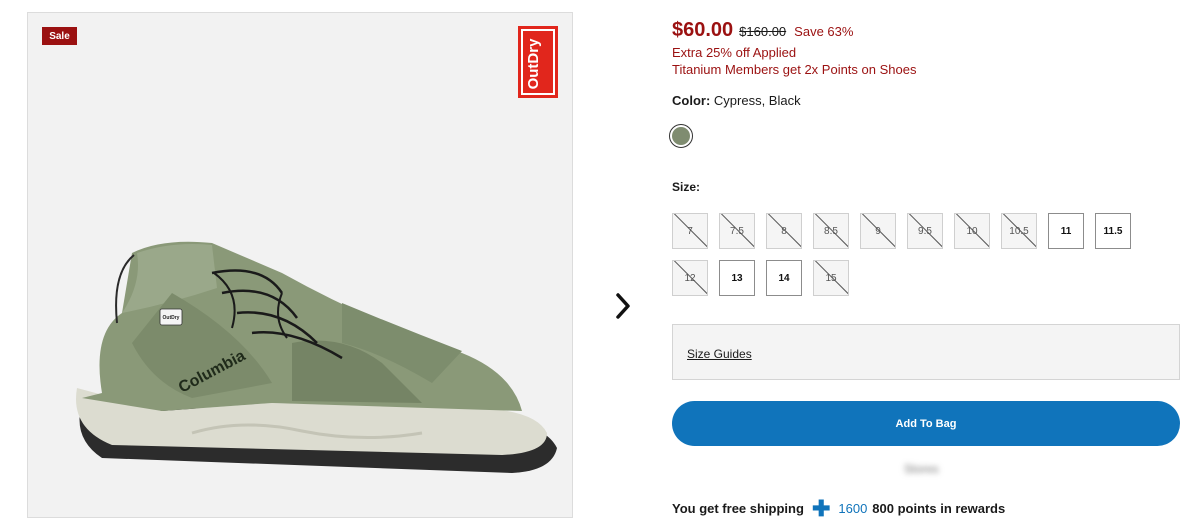  I want to click on size-option-12: 12, so click(690, 278).